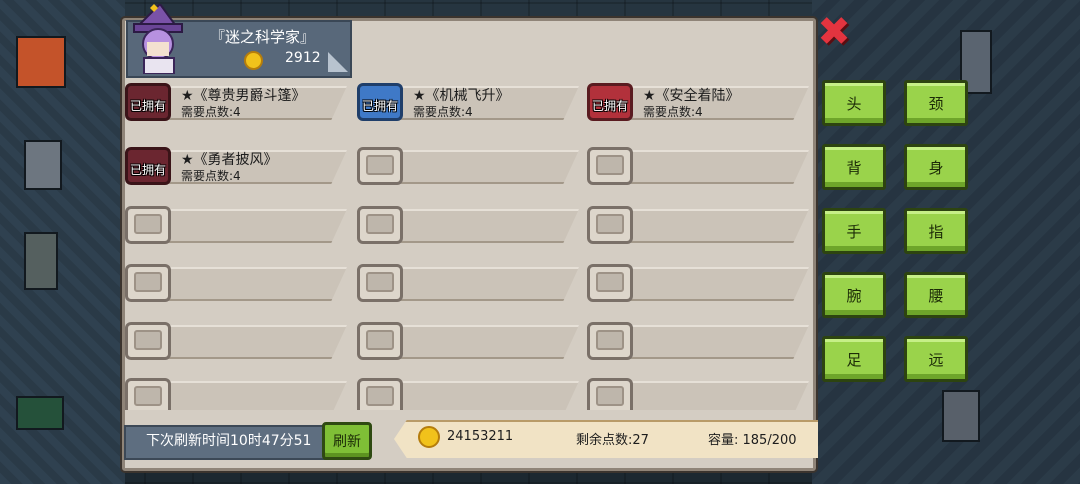 Image resolution: width=1080 pixels, height=484 pixels. Describe the element at coordinates (936, 231) in the screenshot. I see `category-finger-button: 指` at that location.